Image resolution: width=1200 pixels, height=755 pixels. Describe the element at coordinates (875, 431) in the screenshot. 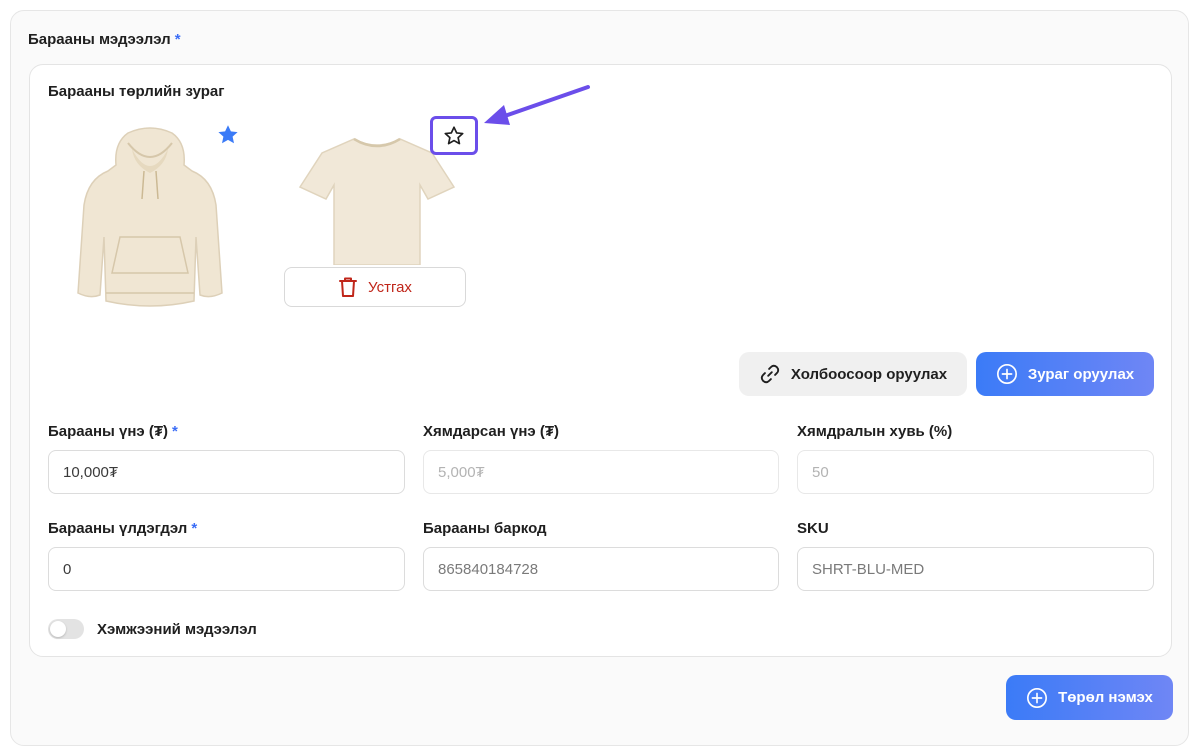

I see `discount-percent-label: Хямдралын хувь (%)` at that location.